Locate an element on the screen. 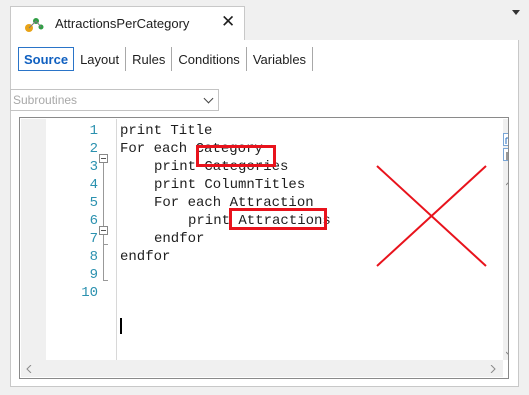 The image size is (529, 395). tab-layout: Layout is located at coordinates (100, 59).